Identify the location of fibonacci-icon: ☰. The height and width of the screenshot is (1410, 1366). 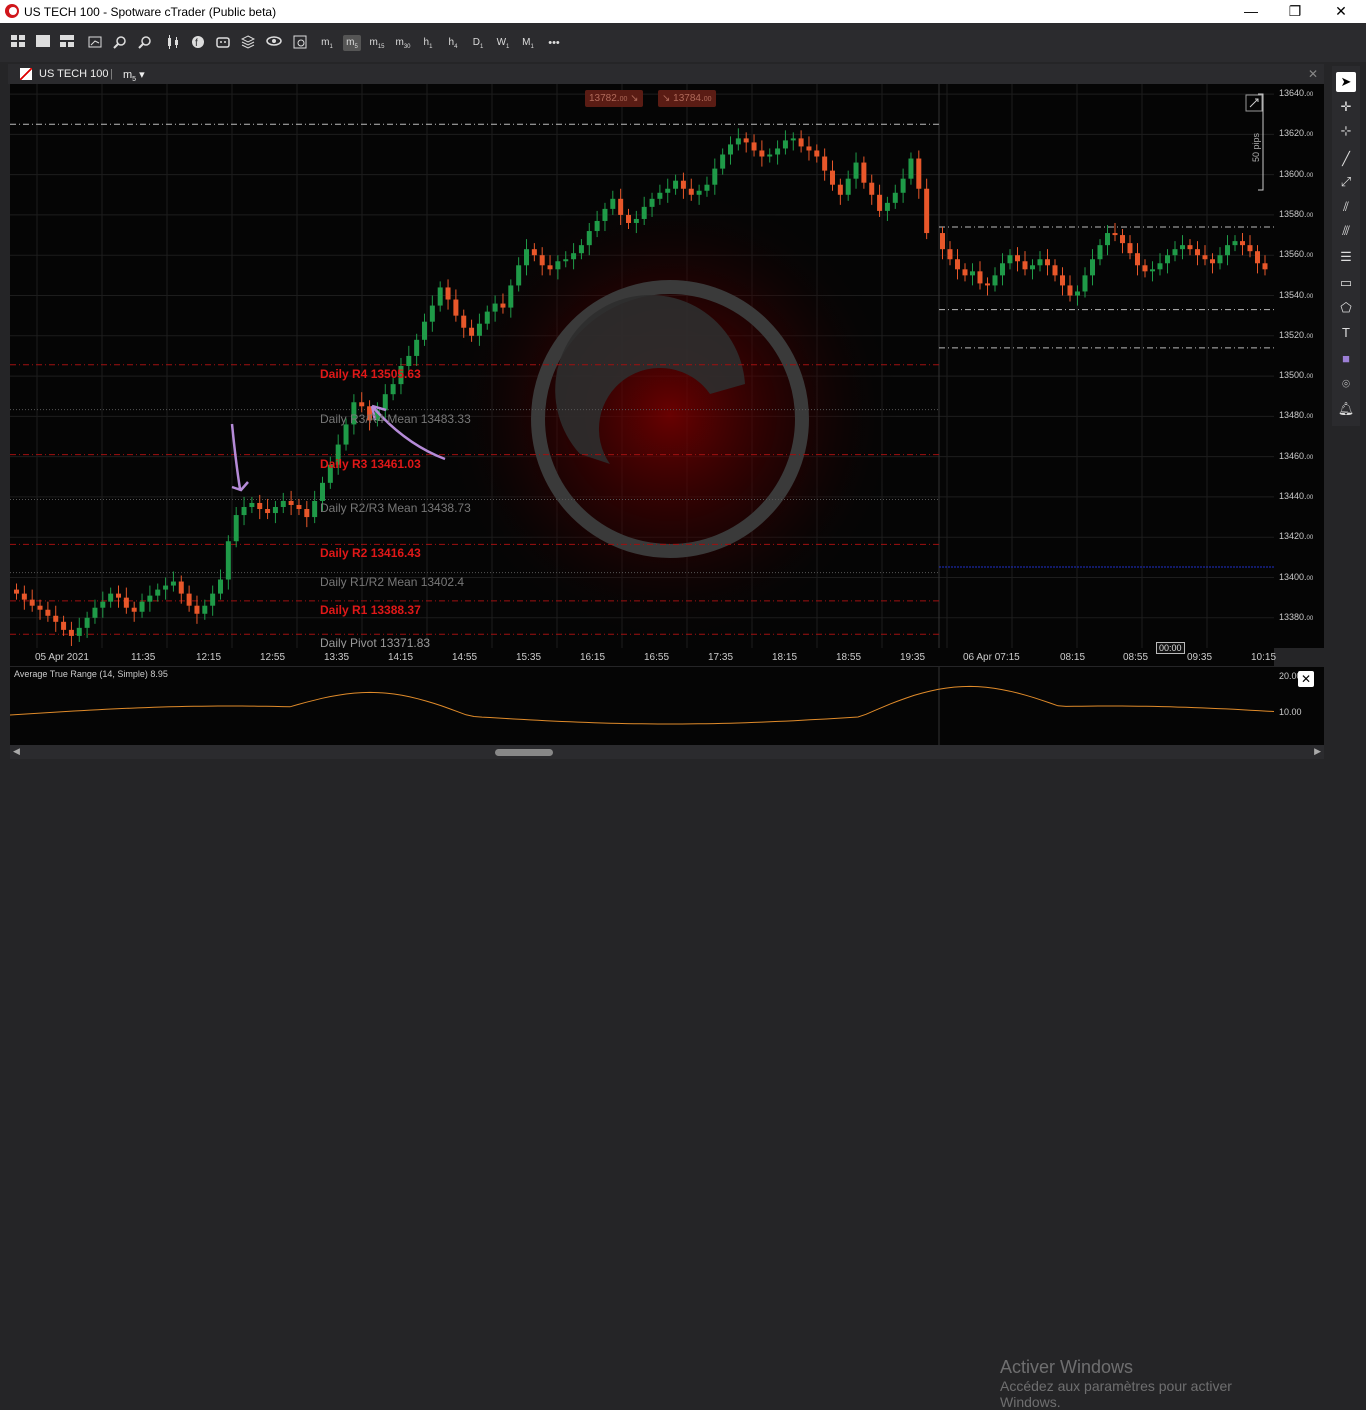
(1346, 257).